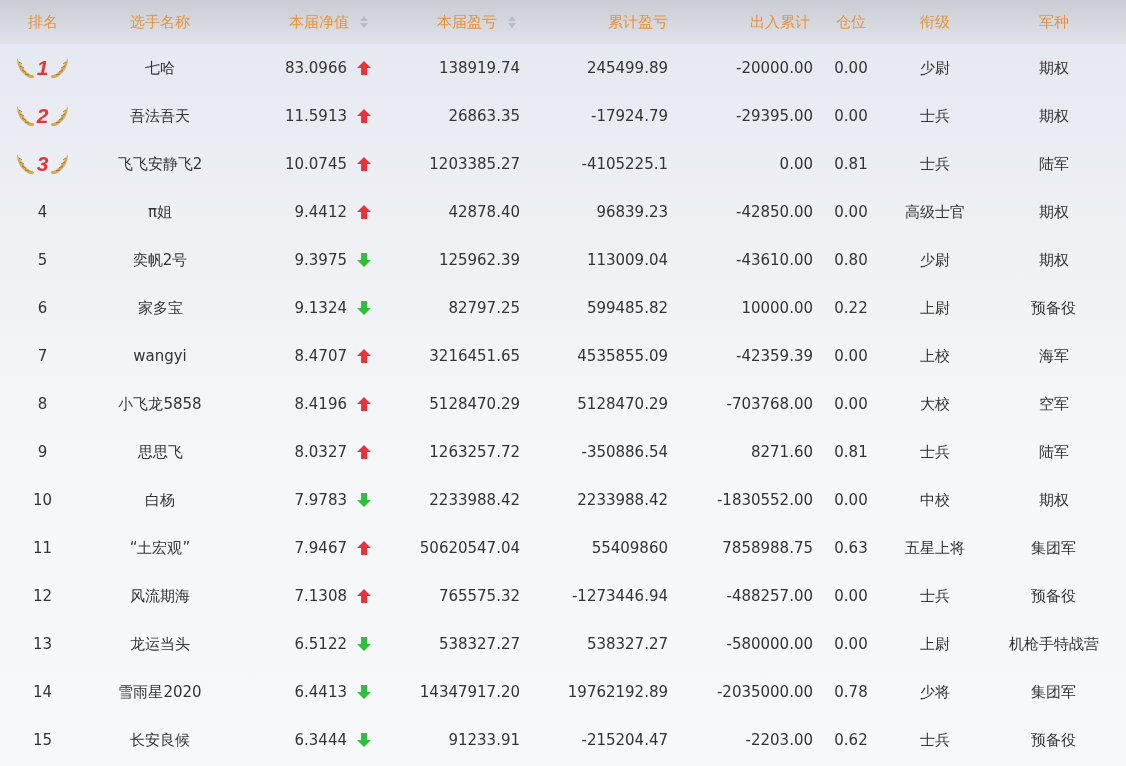 This screenshot has width=1126, height=766. Describe the element at coordinates (160, 740) in the screenshot. I see `player-name: 长安良候` at that location.